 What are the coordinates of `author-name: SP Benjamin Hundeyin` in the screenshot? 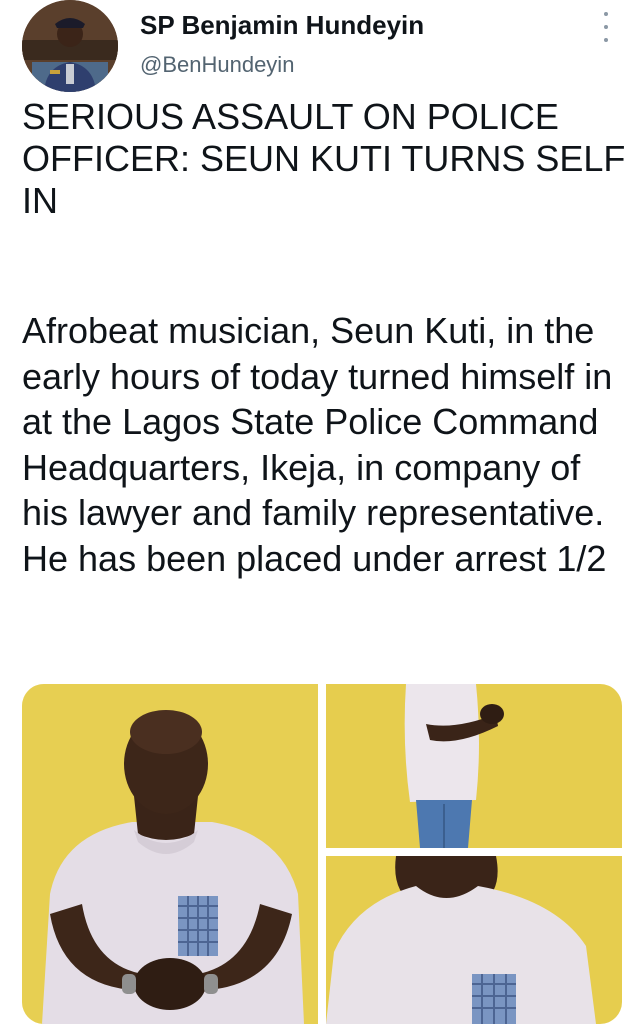 It's located at (282, 25).